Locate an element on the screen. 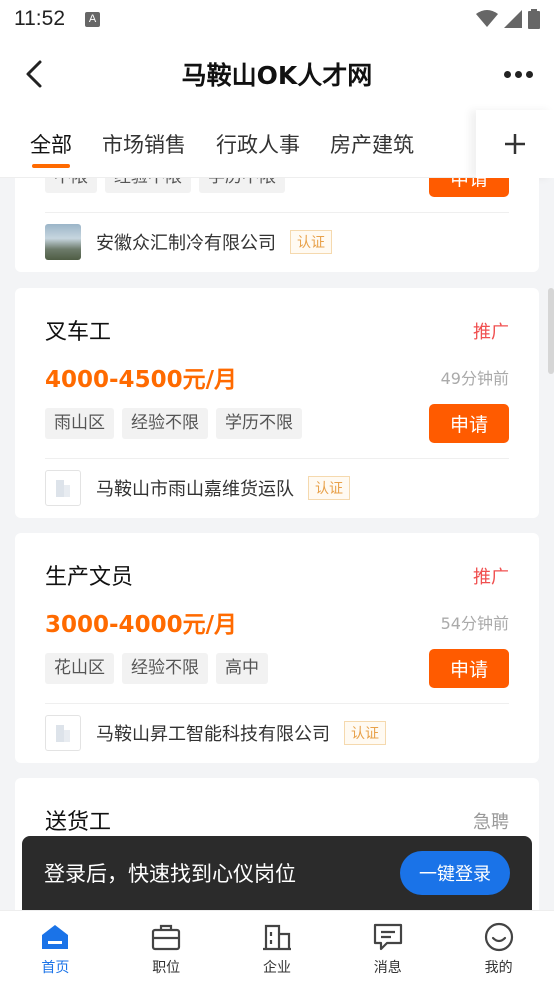 Image resolution: width=554 pixels, height=984 pixels. nav-label: 我的 is located at coordinates (498, 968).